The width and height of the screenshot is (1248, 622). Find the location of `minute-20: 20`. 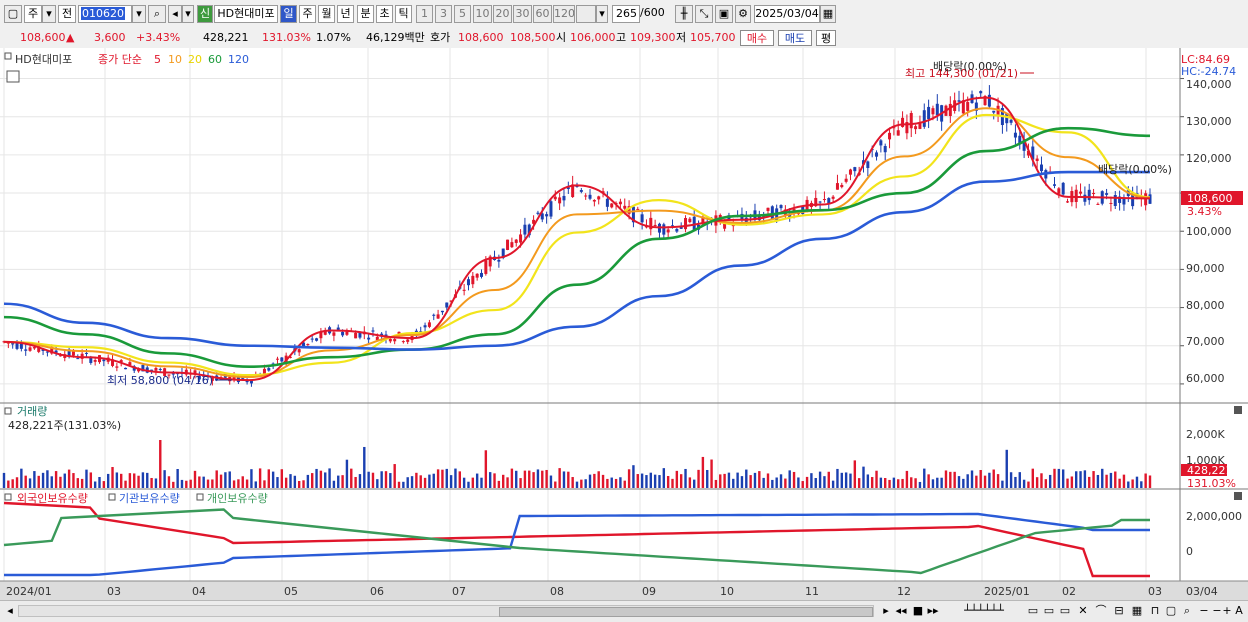

minute-20: 20 is located at coordinates (502, 14).